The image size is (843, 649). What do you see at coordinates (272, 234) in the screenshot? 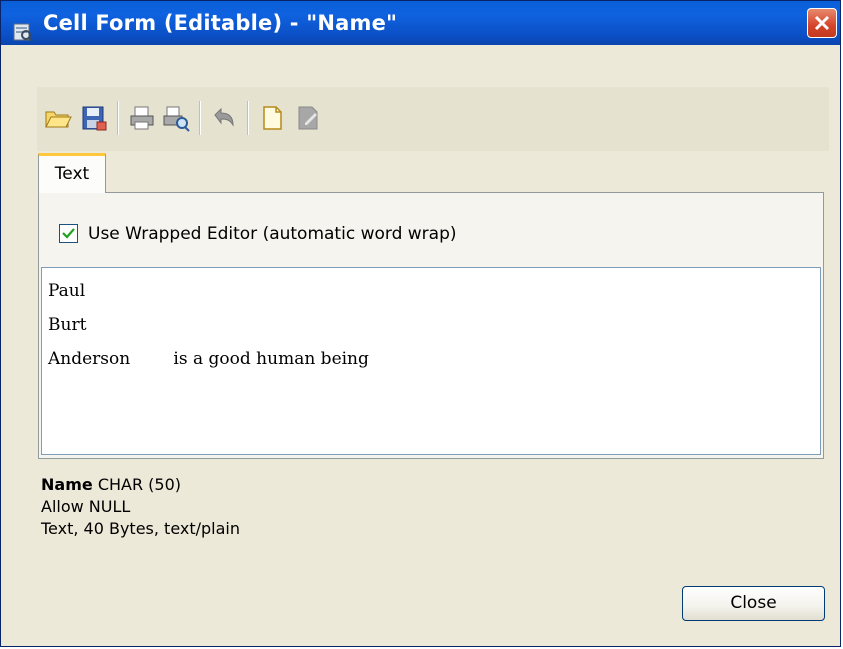
I see `wrapped-editor-label: Use Wrapped Editor (automatic word wrap)` at bounding box center [272, 234].